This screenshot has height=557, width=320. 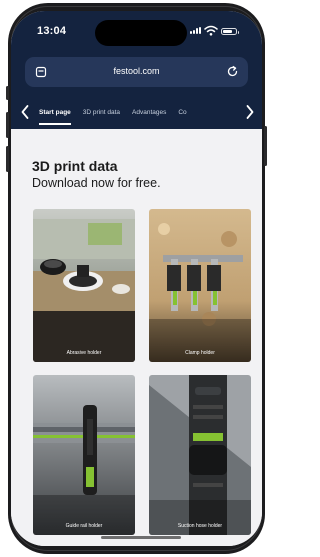 What do you see at coordinates (182, 113) in the screenshot?
I see `tab-more: Co` at bounding box center [182, 113].